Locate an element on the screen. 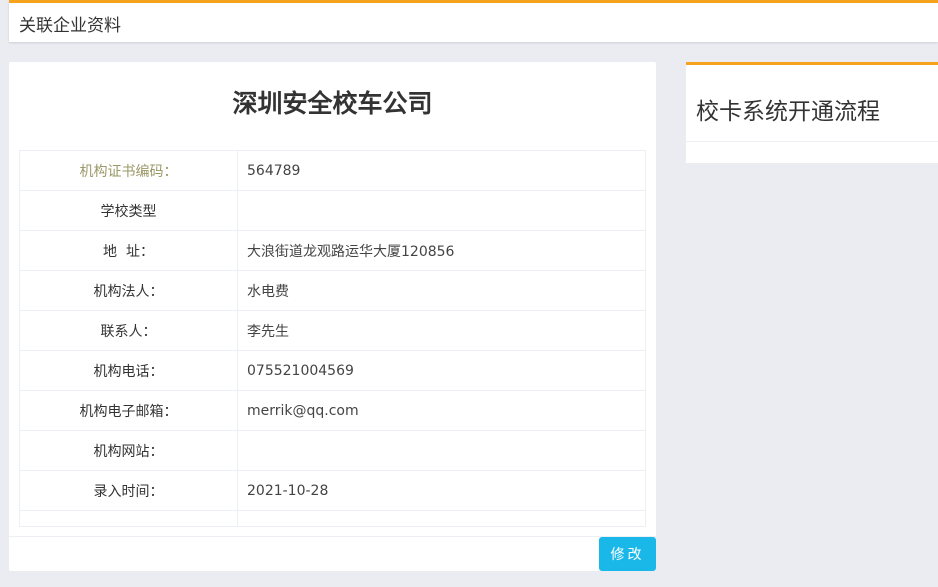 The width and height of the screenshot is (938, 587). table-row-empty is located at coordinates (332, 518).